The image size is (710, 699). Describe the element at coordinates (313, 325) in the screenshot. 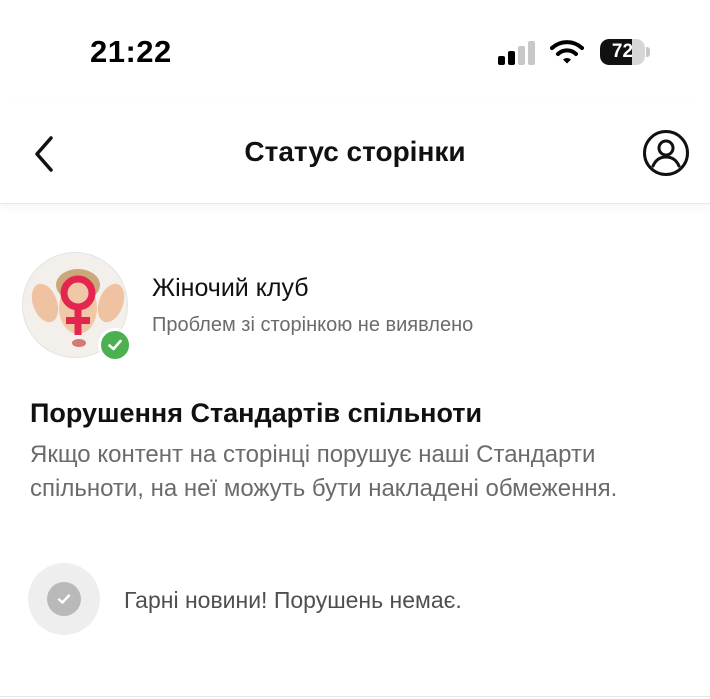

I see `page-status-text: Проблем зі сторінкою не виявлено` at that location.